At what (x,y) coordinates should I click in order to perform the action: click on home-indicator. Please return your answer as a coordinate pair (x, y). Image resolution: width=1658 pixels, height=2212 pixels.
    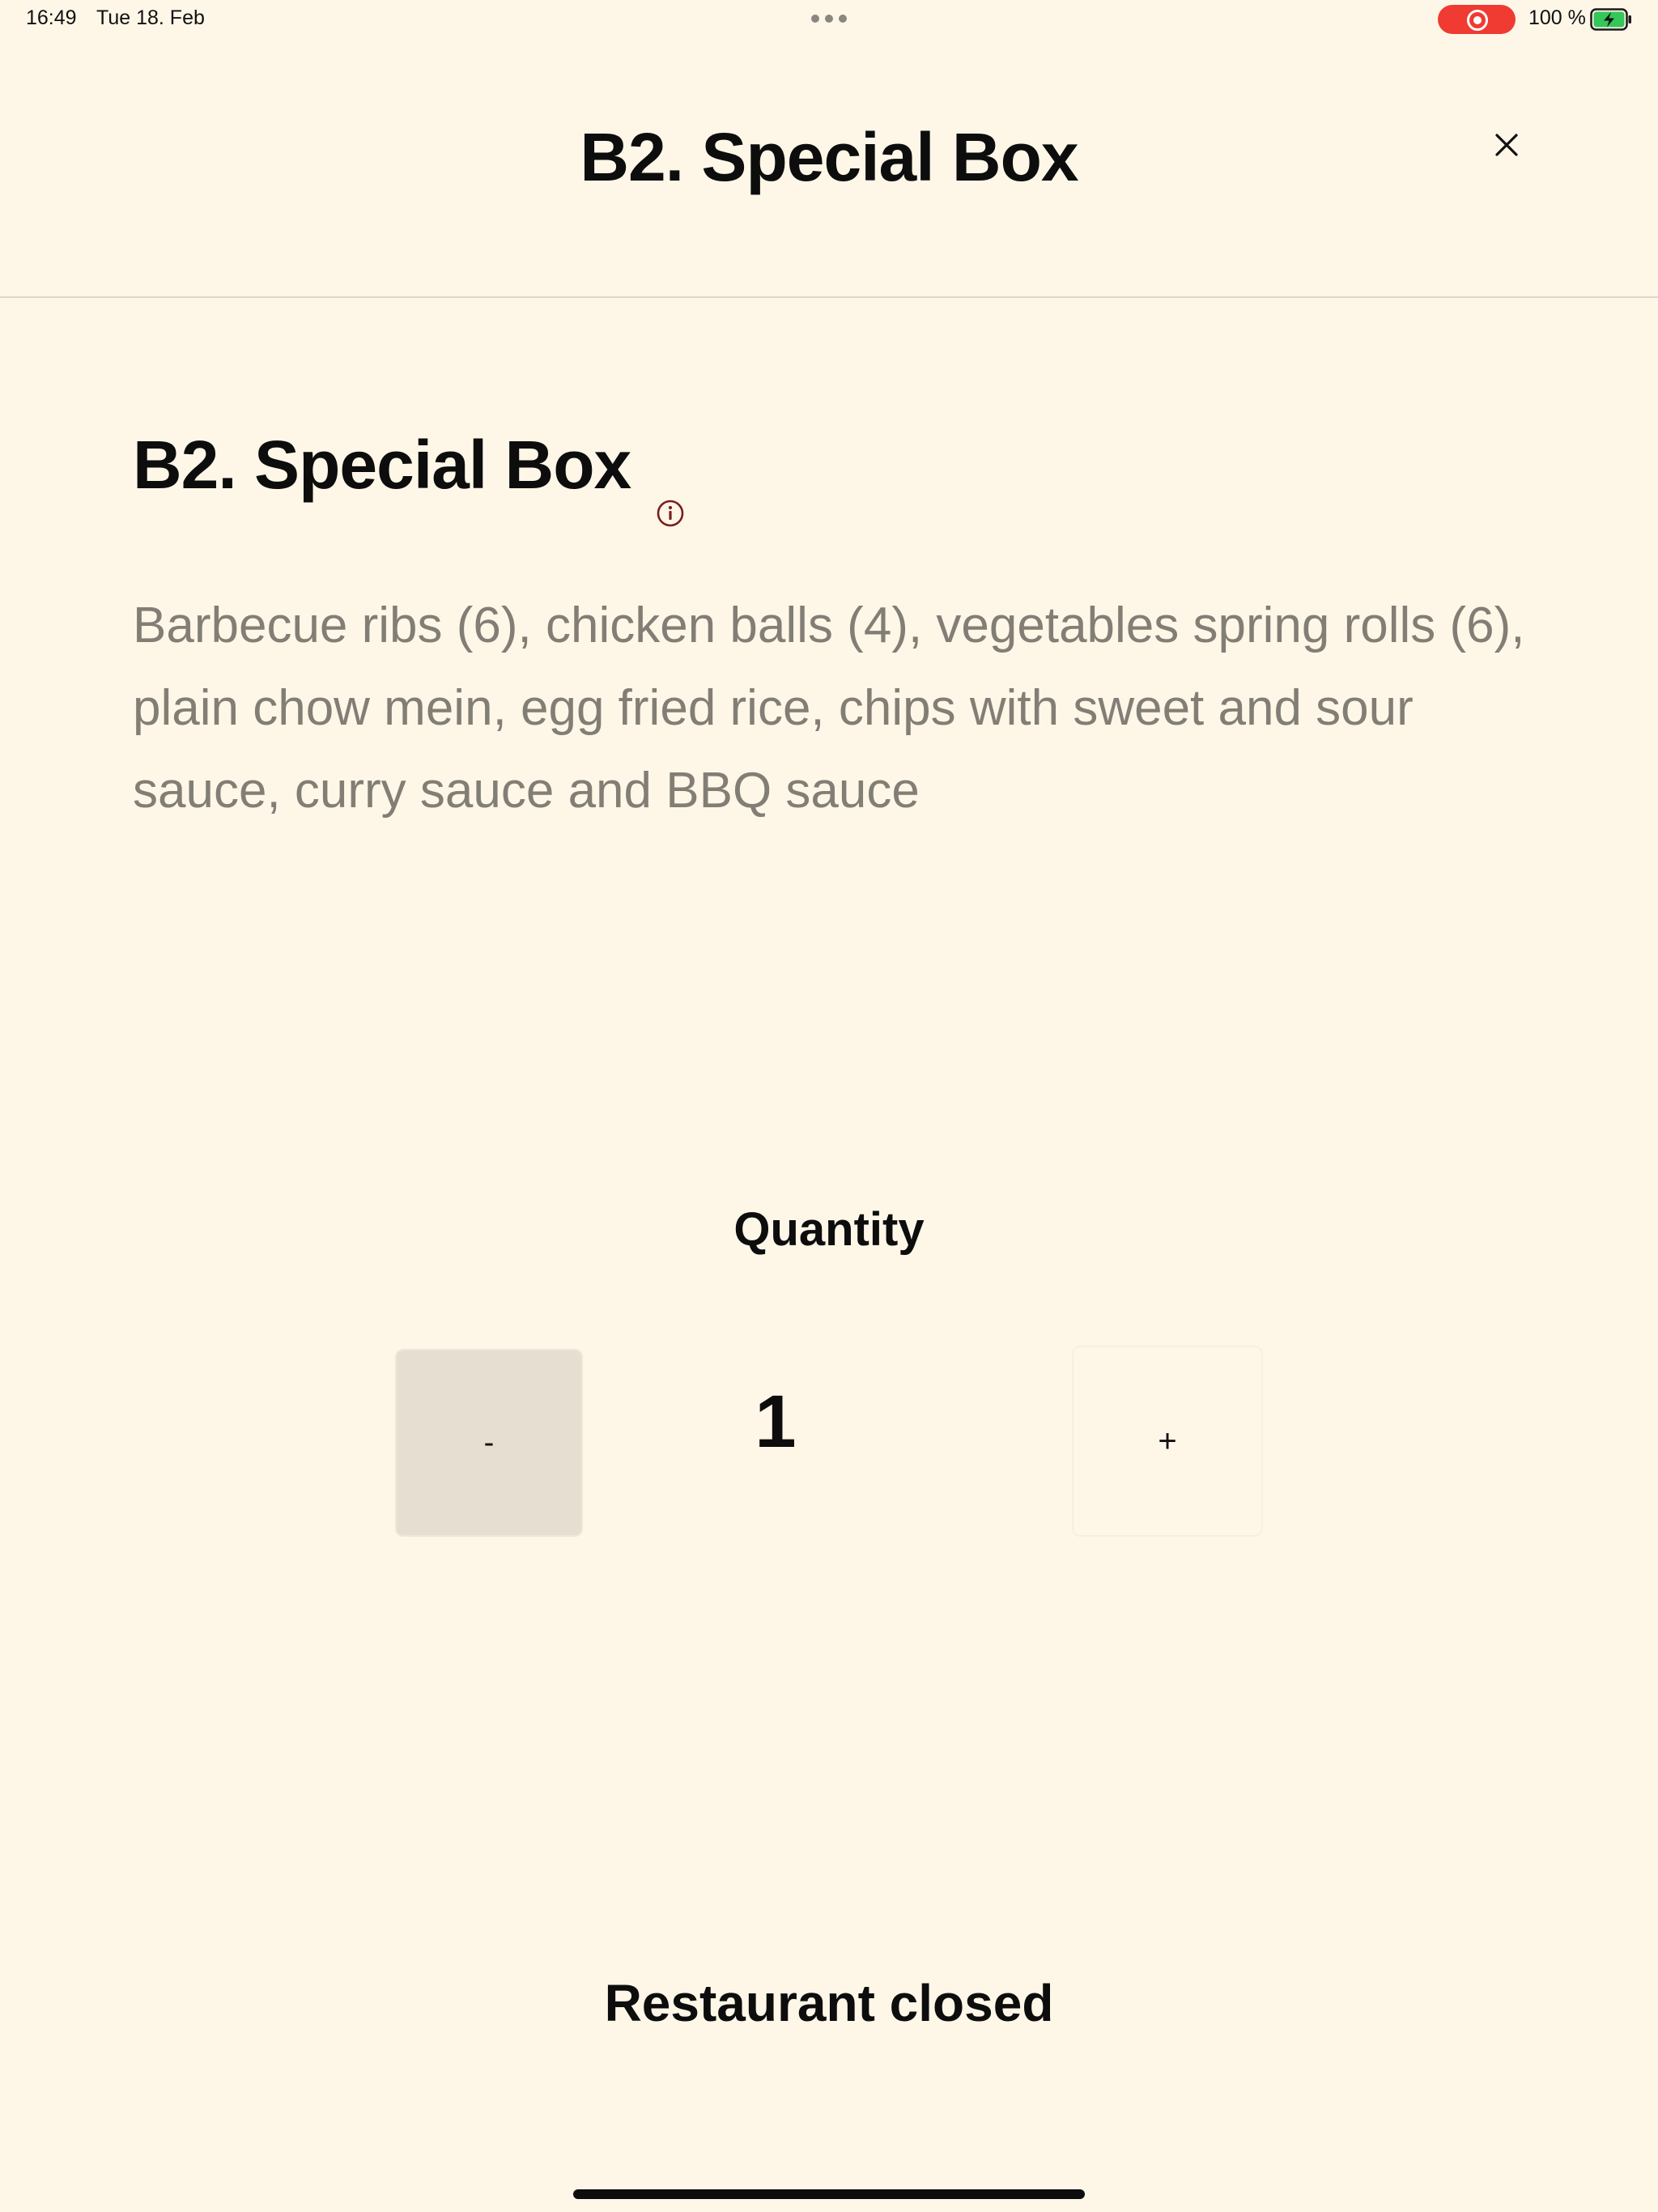
    Looking at the image, I should click on (829, 2194).